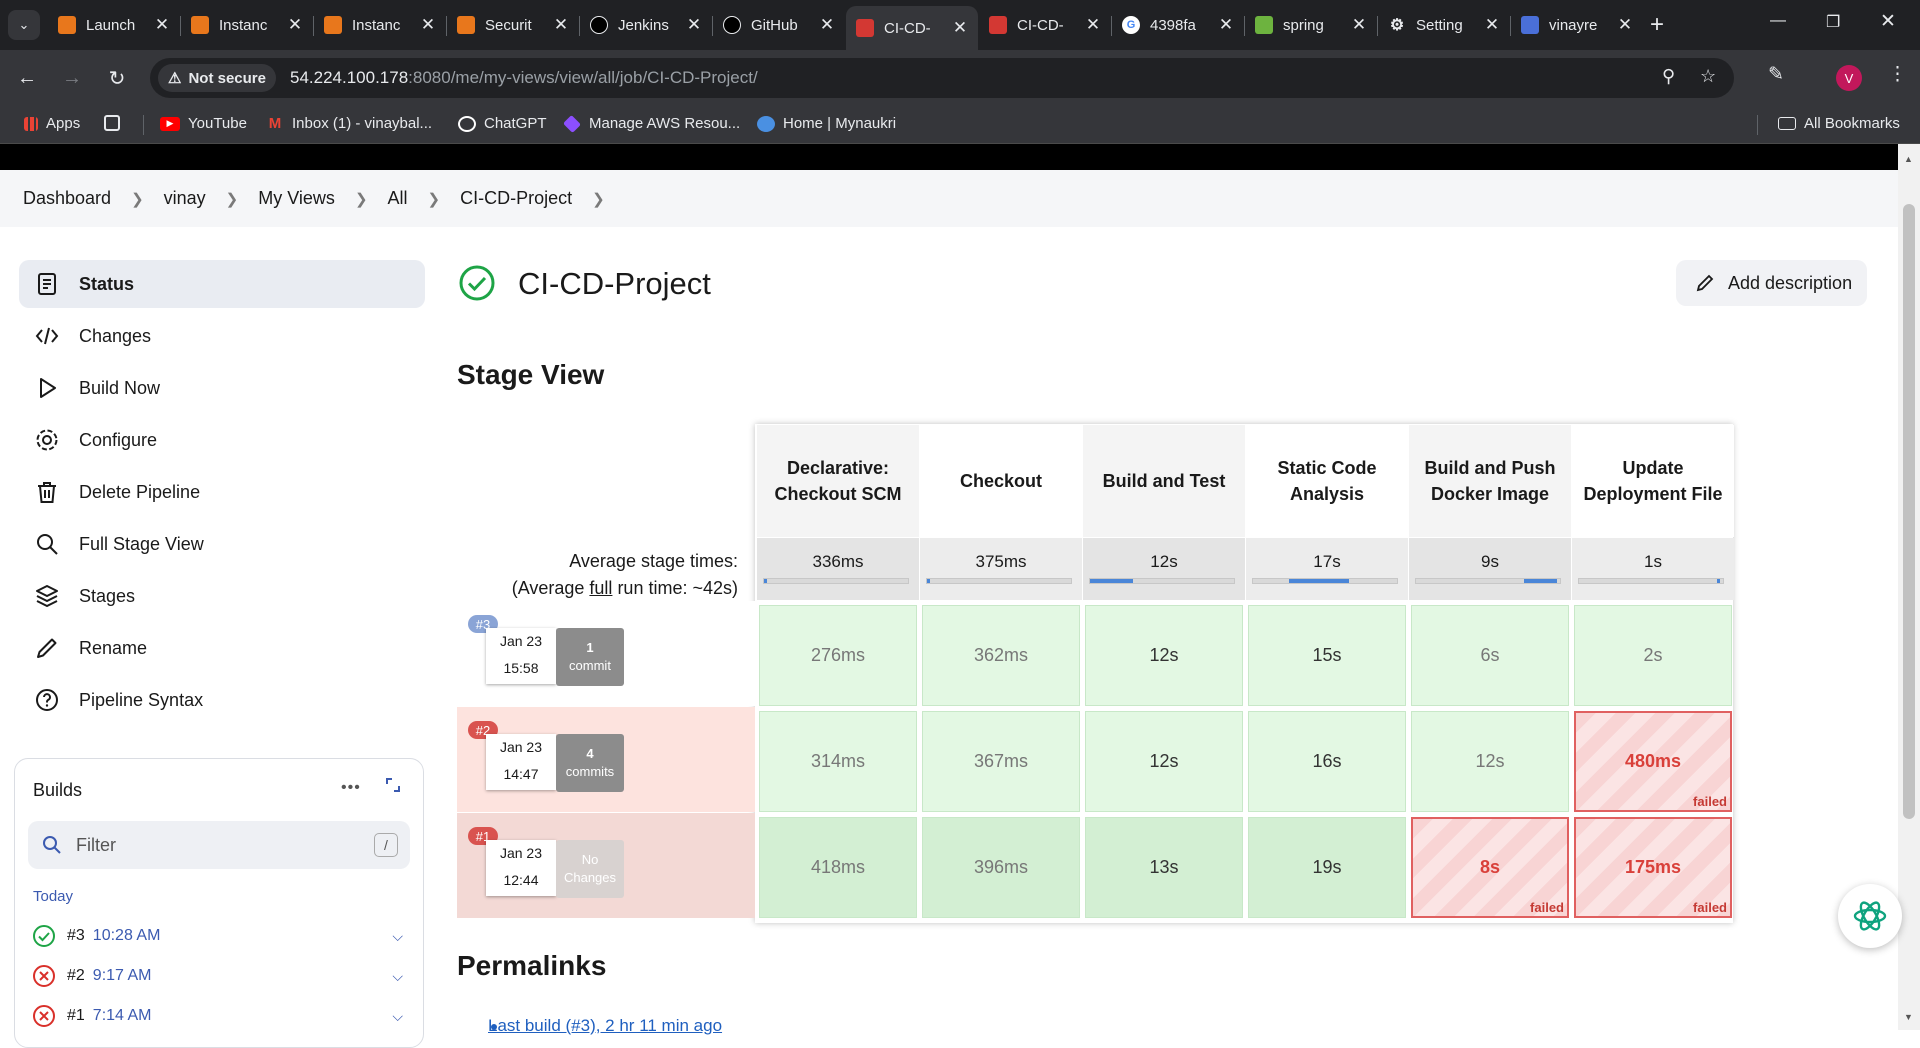  I want to click on forward-icon: →, so click(72, 78).